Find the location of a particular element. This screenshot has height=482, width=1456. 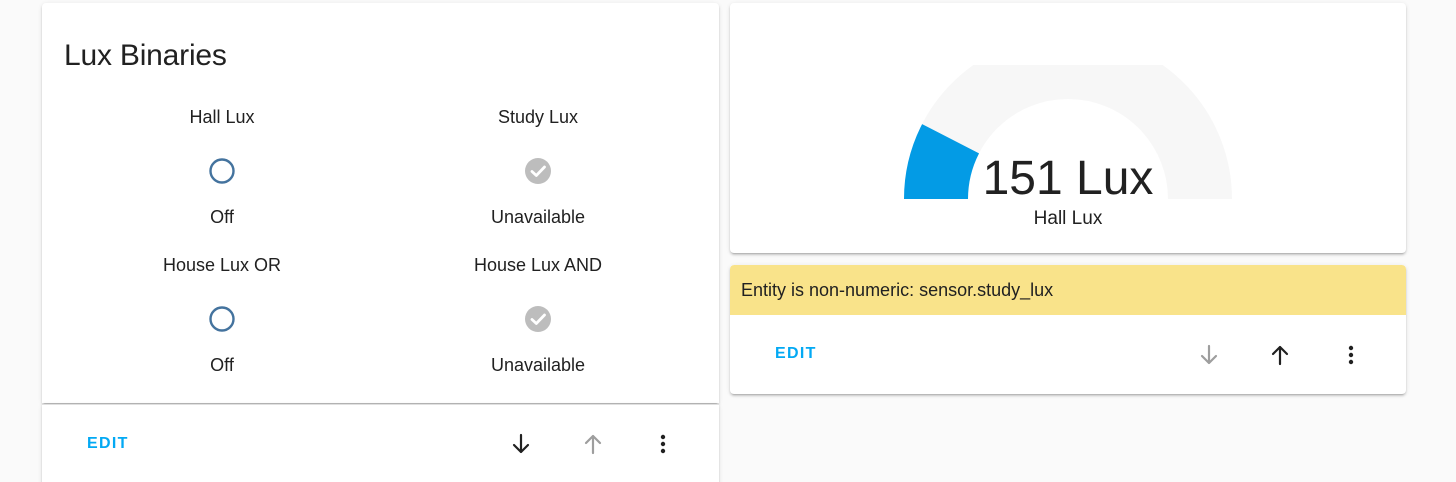

entity-hall-lux: Hall Lux Off is located at coordinates (222, 167).